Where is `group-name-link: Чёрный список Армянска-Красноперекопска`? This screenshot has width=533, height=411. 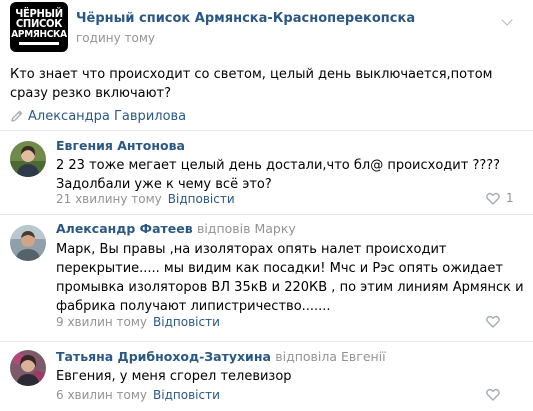 group-name-link: Чёрный список Армянска-Красноперекопска is located at coordinates (245, 18).